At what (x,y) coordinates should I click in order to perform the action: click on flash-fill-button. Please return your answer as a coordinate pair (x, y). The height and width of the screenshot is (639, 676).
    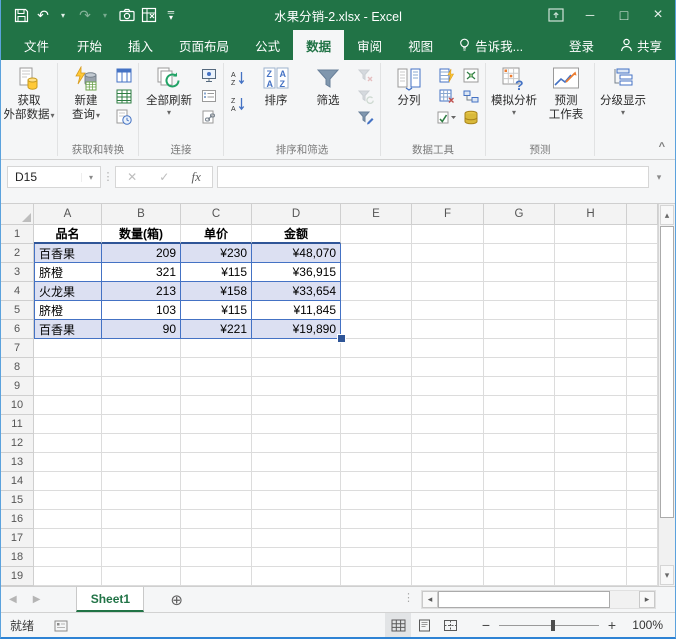
    Looking at the image, I should click on (447, 75).